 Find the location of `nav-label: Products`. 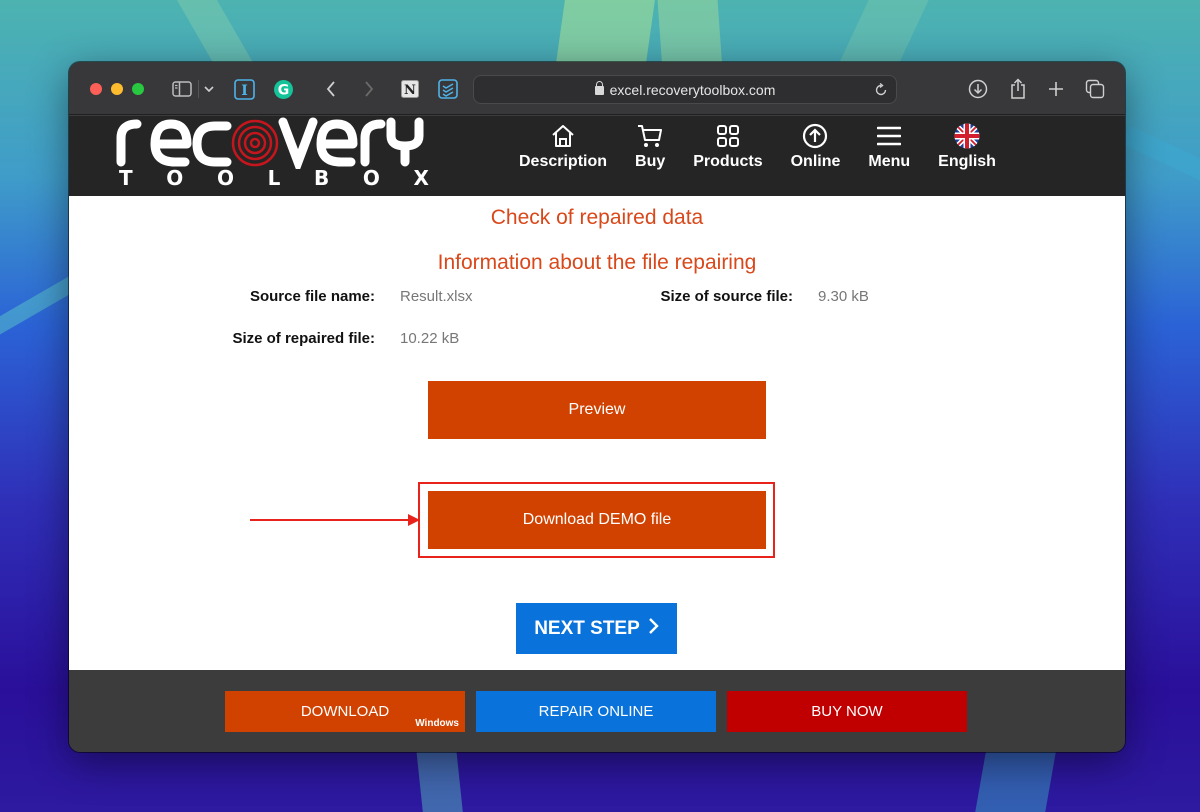

nav-label: Products is located at coordinates (728, 161).